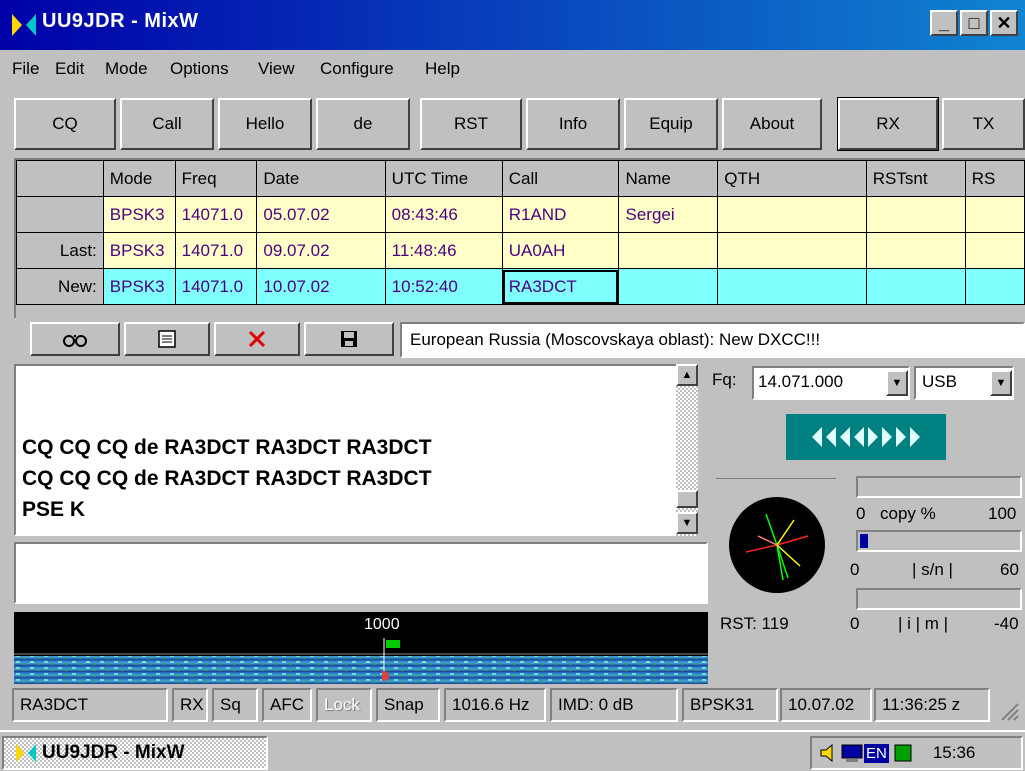 The width and height of the screenshot is (1025, 771). Describe the element at coordinates (1008, 710) in the screenshot. I see `resize-grip-icon` at that location.